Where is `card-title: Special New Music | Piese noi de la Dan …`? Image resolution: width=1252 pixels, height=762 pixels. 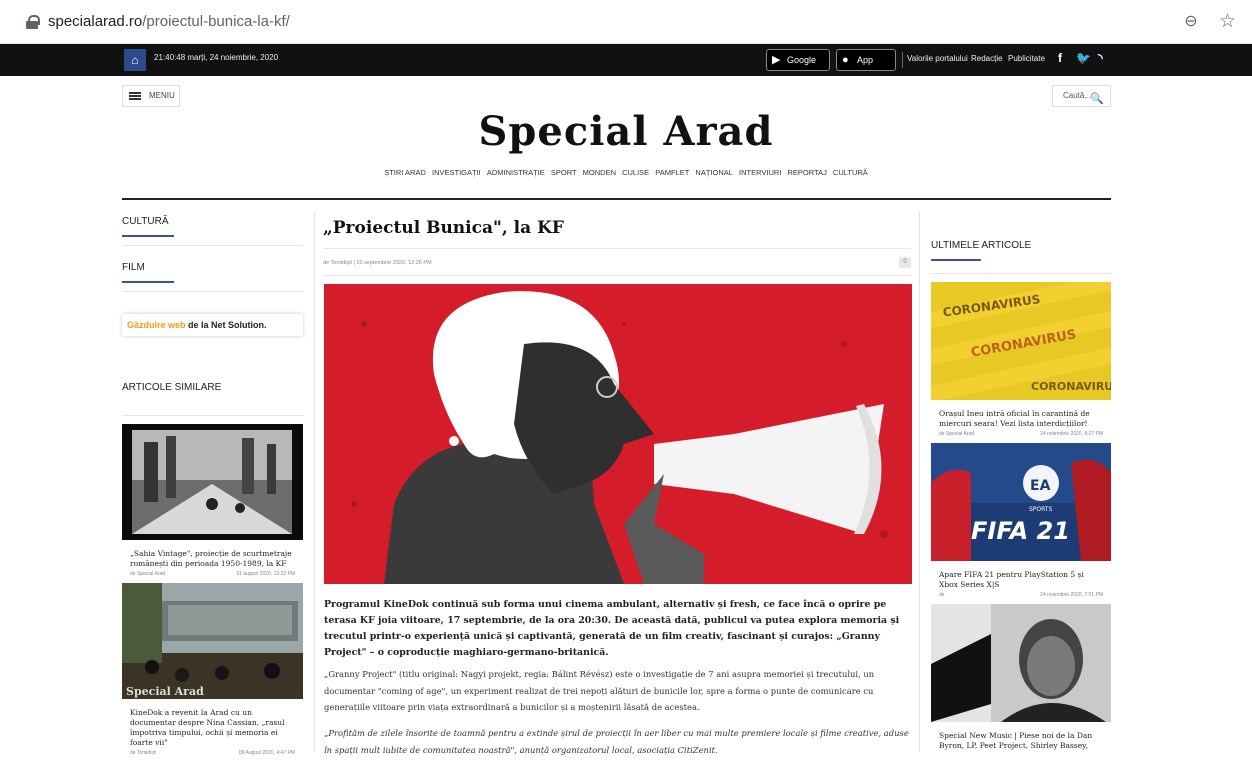
card-title: Special New Music | Piese noi de la Dan … is located at coordinates (1021, 739).